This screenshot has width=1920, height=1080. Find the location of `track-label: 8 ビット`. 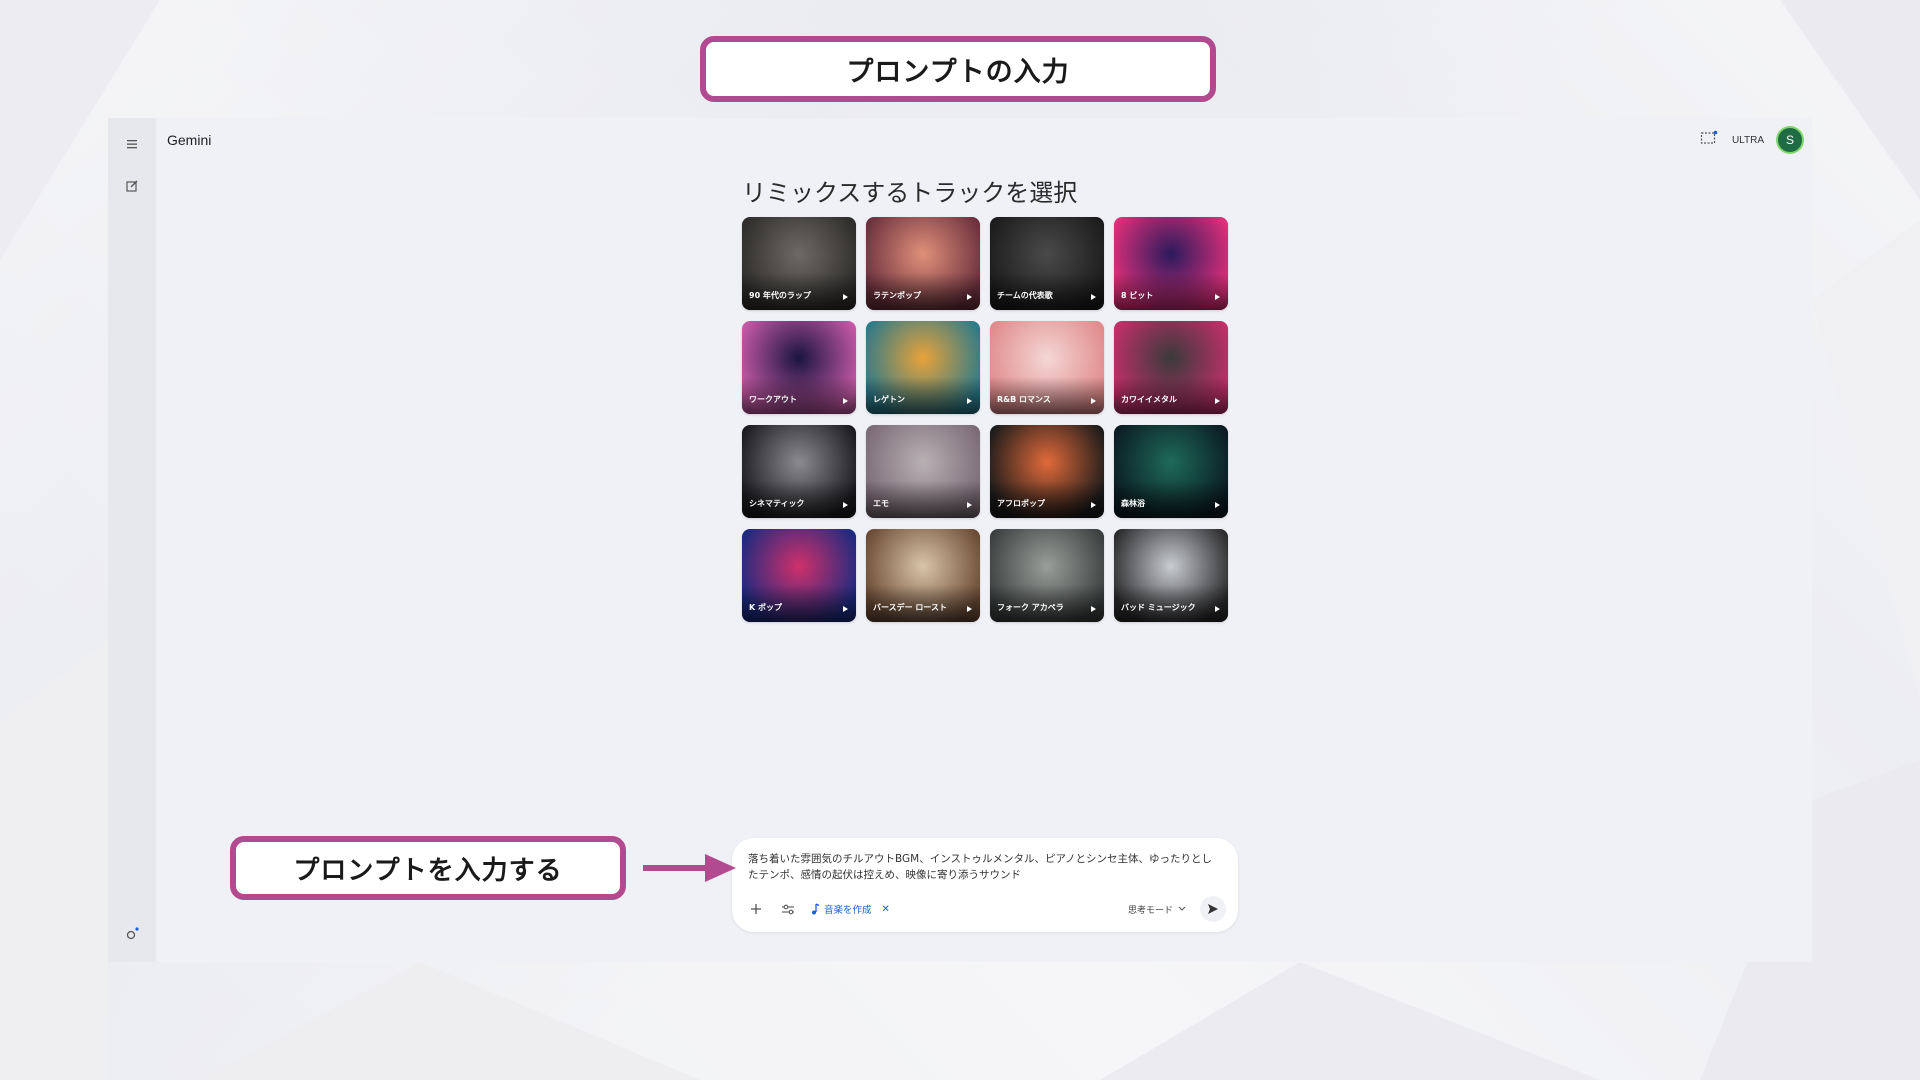

track-label: 8 ビット is located at coordinates (1137, 295).